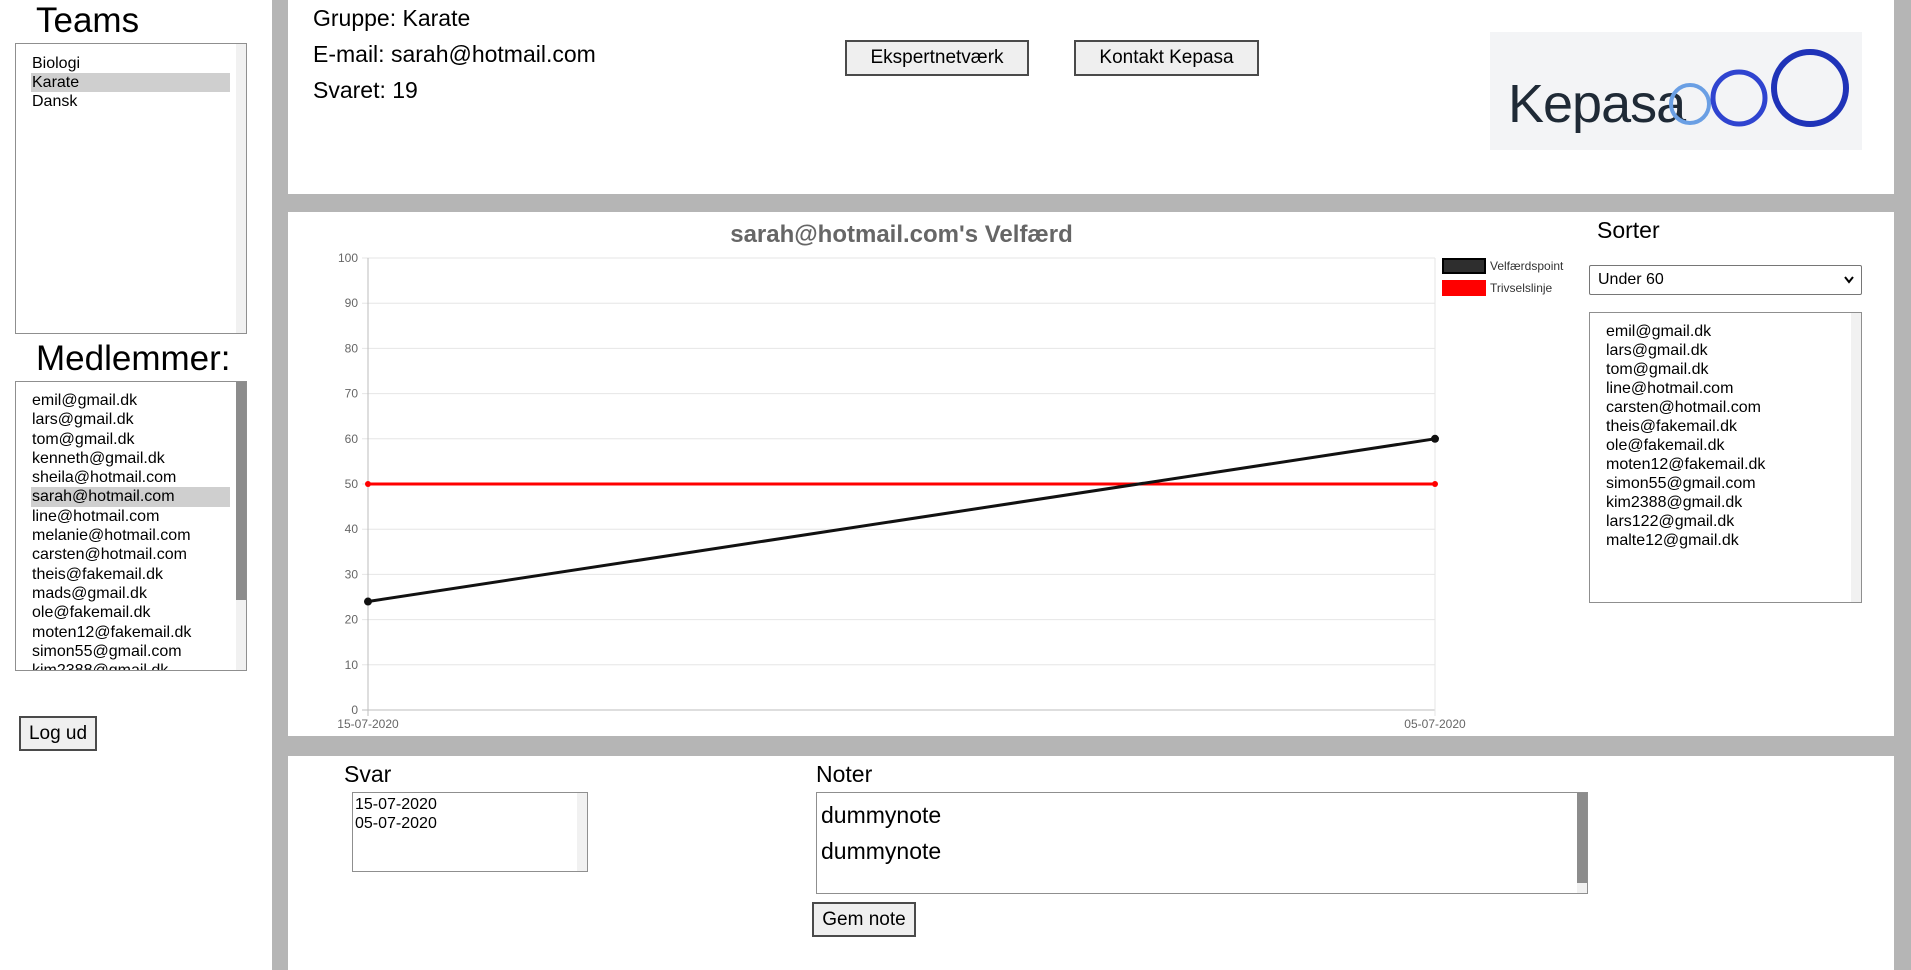 Image resolution: width=1911 pixels, height=970 pixels. Describe the element at coordinates (348, 258) in the screenshot. I see `y-tick-label: 100` at that location.